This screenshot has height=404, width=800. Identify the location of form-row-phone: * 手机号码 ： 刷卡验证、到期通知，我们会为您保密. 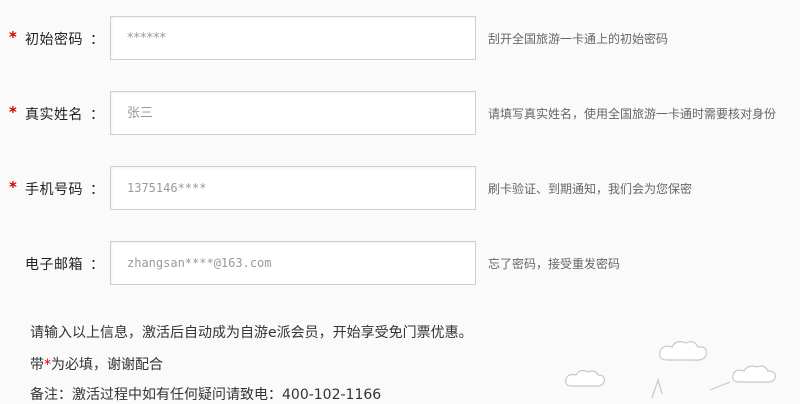
(400, 189).